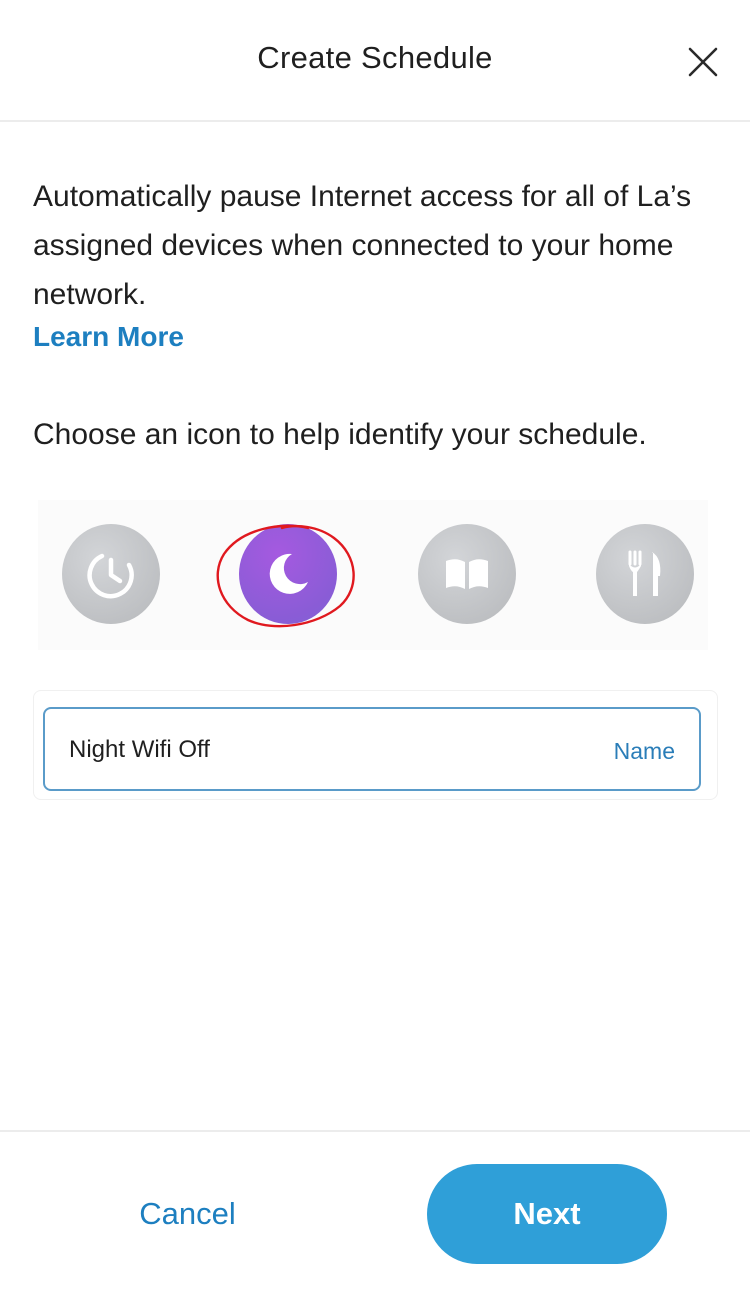  I want to click on page-title: Create Schedule, so click(375, 57).